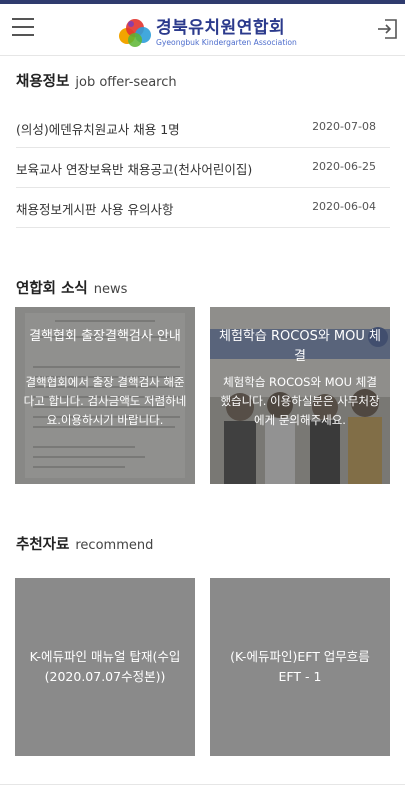  I want to click on logo-mark-icon, so click(135, 33).